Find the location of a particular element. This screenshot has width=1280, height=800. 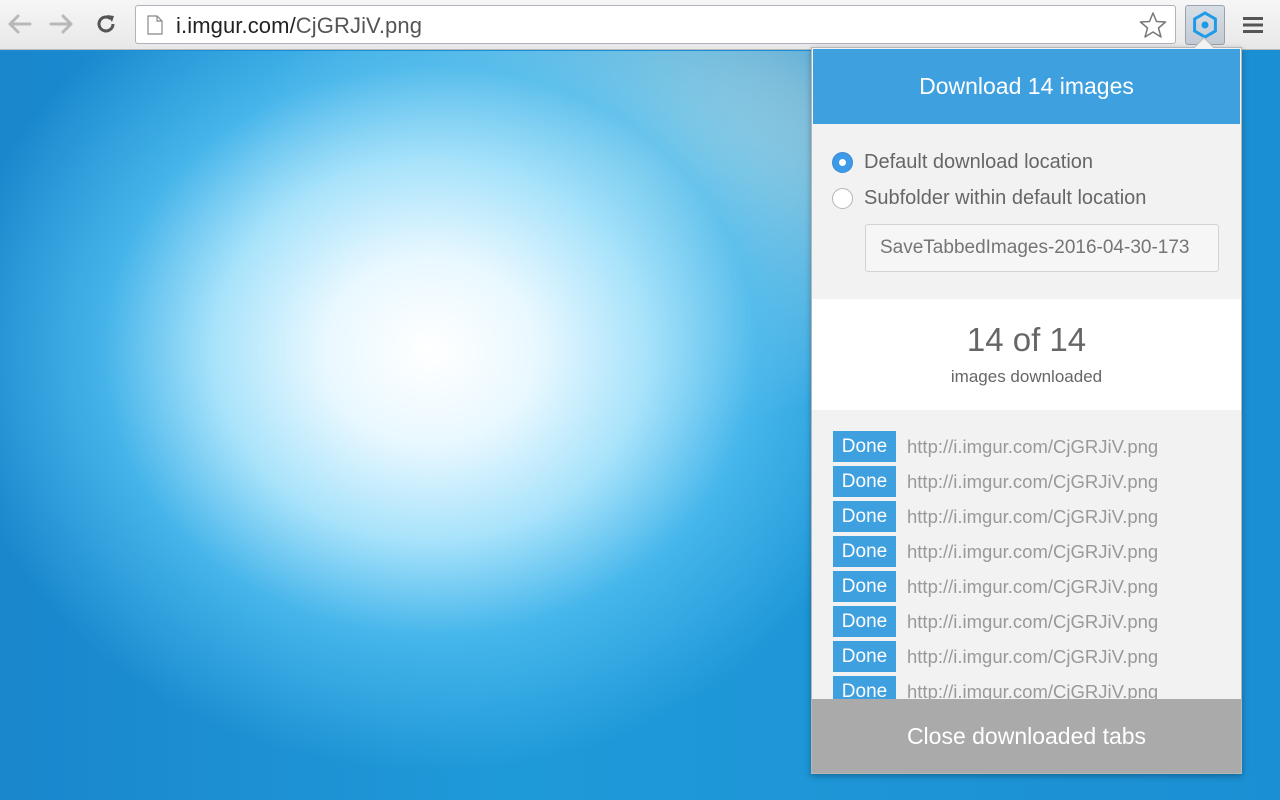

forward-arrow-icon is located at coordinates (61, 24).